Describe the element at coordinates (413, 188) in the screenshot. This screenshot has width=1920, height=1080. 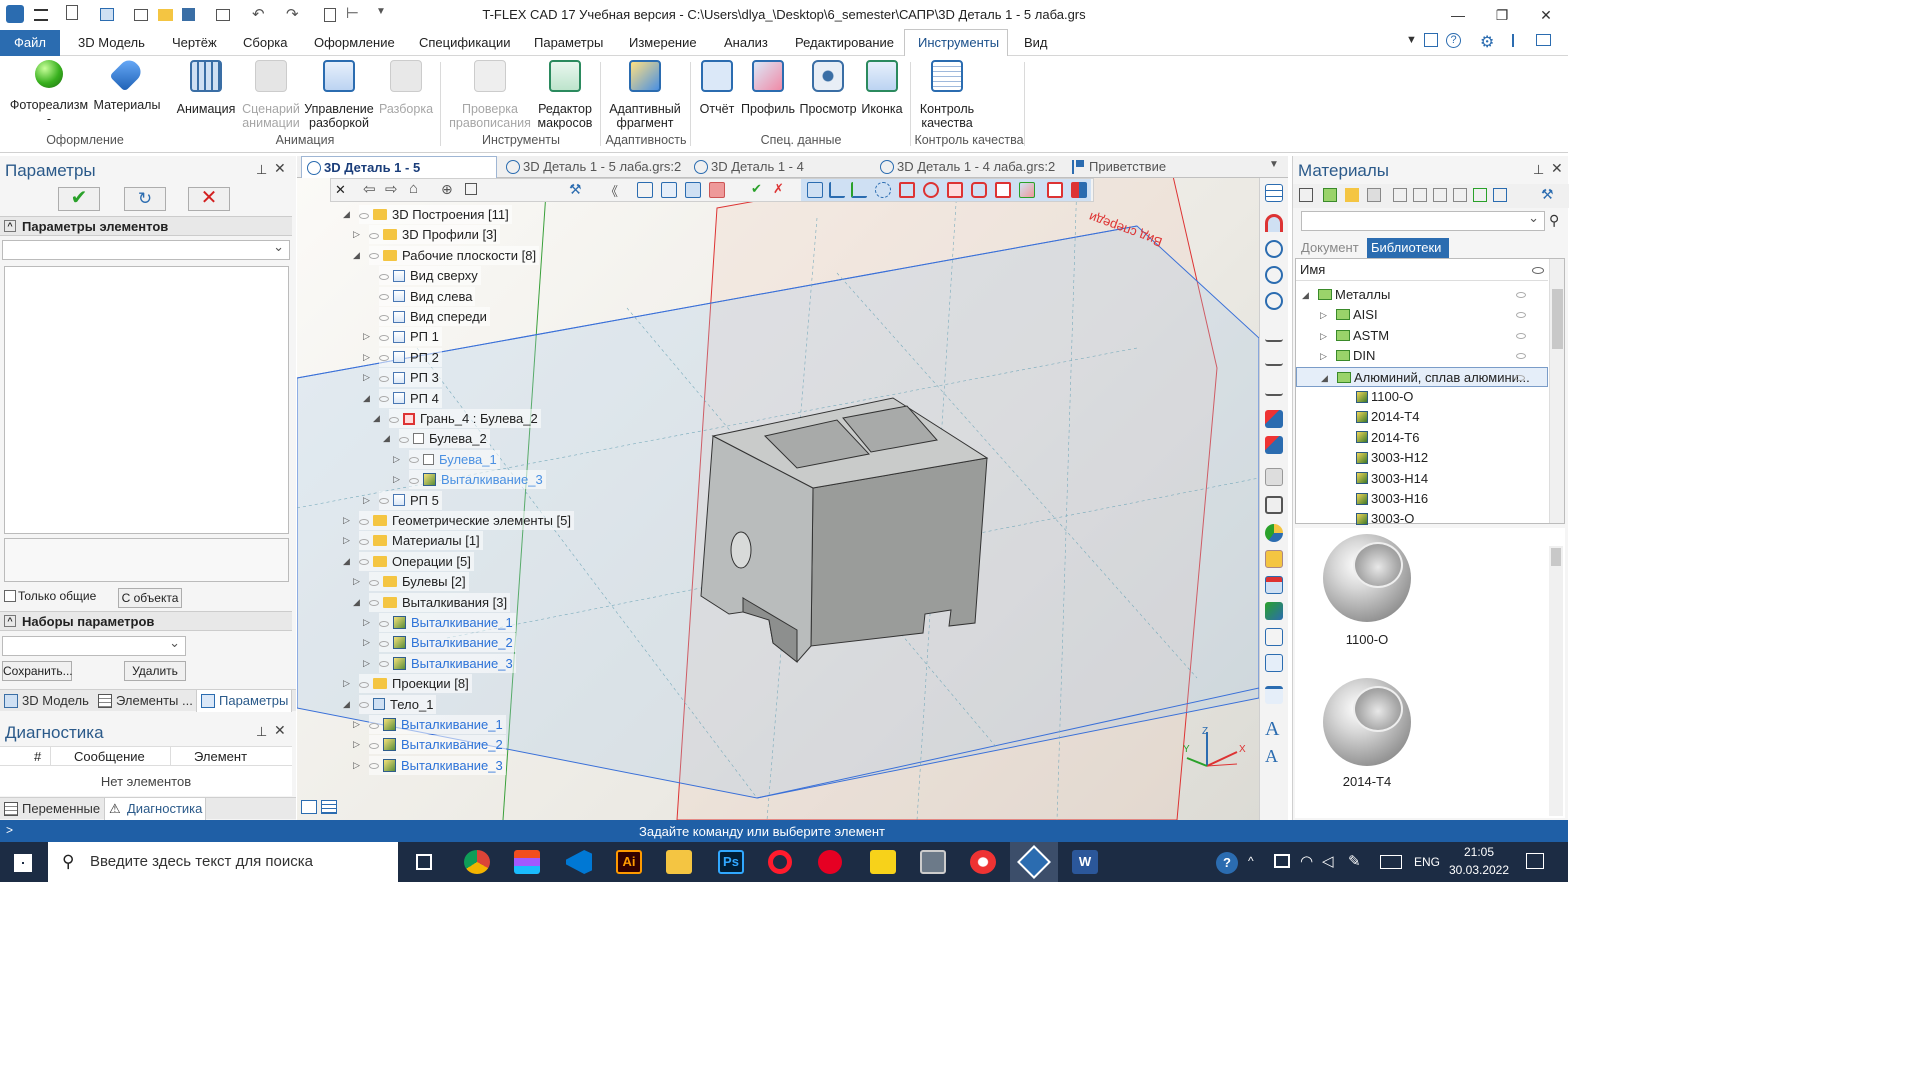
I see `home-icon: ⌂` at that location.